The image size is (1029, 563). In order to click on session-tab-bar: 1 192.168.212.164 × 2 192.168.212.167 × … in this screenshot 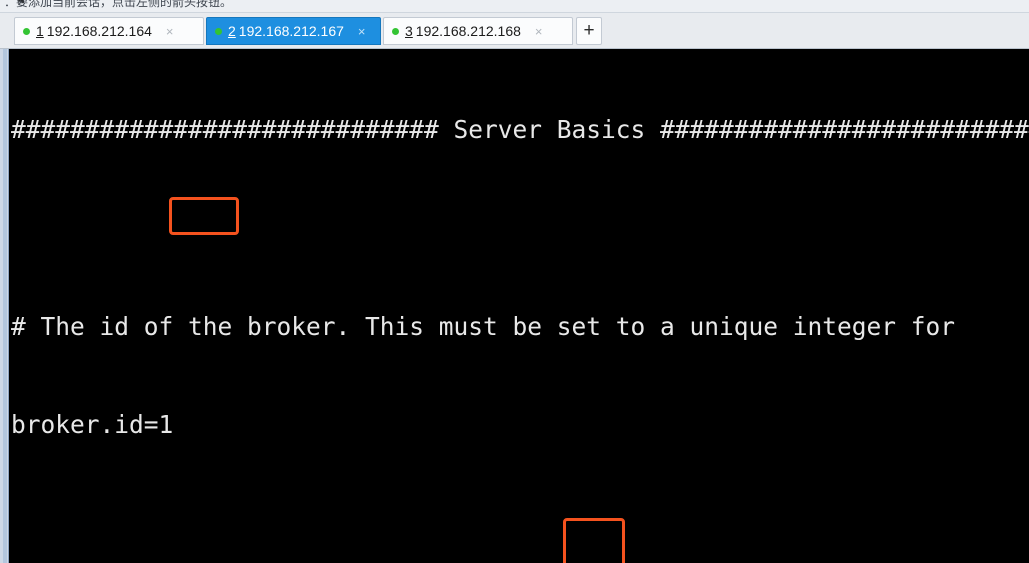, I will do `click(514, 31)`.